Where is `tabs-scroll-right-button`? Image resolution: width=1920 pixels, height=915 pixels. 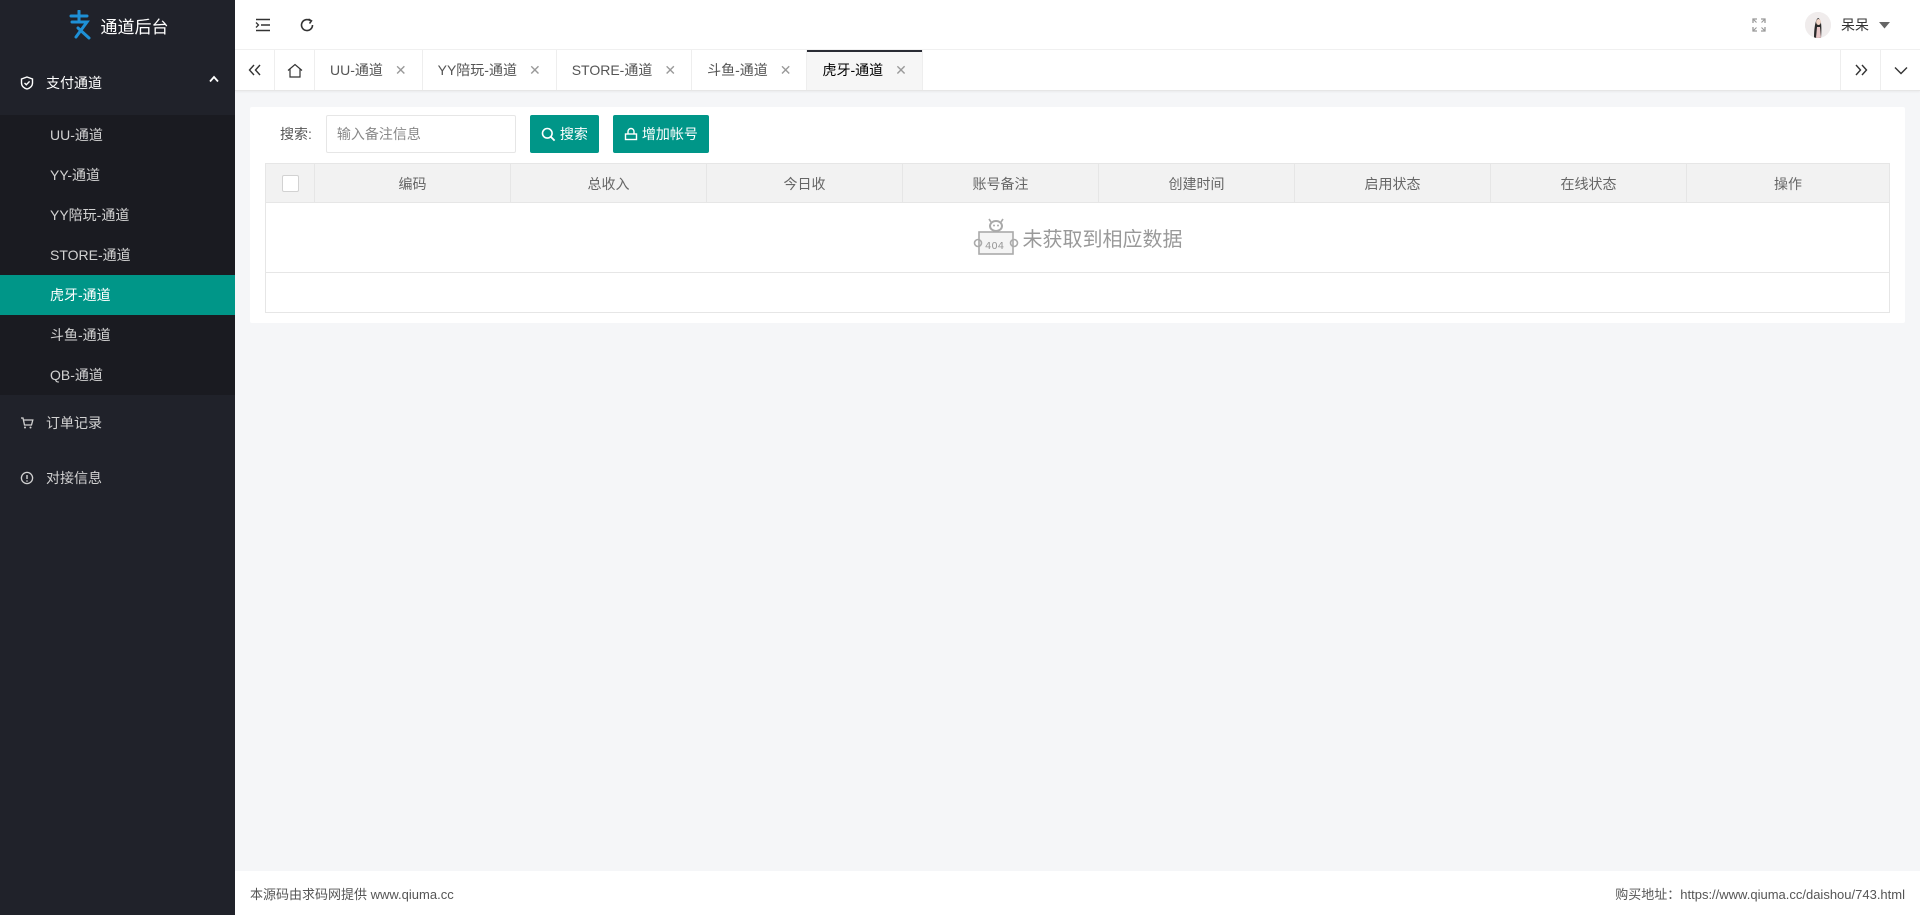 tabs-scroll-right-button is located at coordinates (1860, 70).